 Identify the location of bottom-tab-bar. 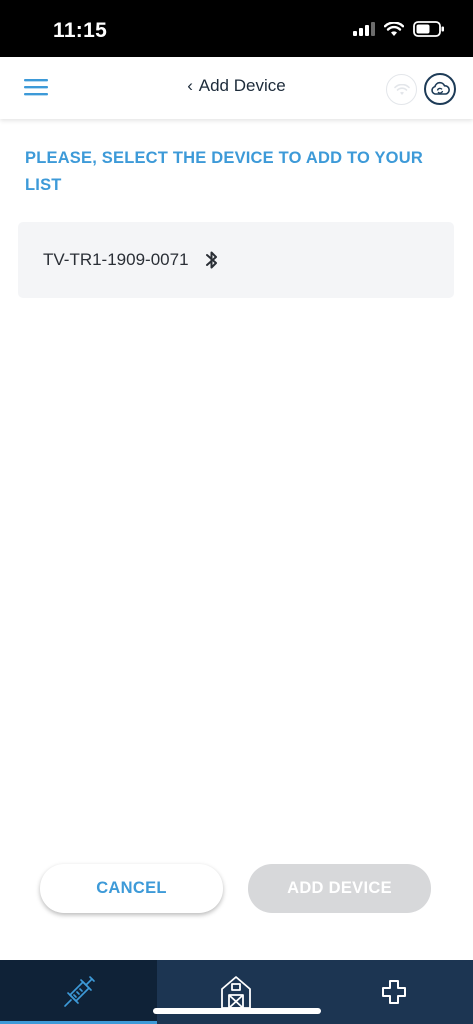
(236, 992).